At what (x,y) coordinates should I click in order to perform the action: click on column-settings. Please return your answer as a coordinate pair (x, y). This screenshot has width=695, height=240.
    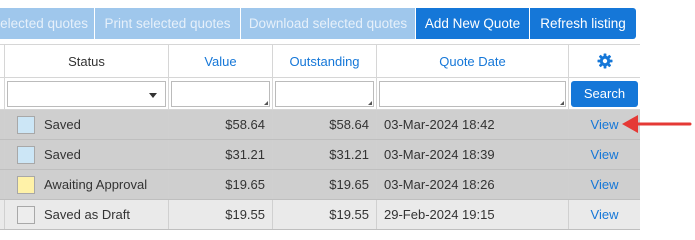
    Looking at the image, I should click on (604, 61).